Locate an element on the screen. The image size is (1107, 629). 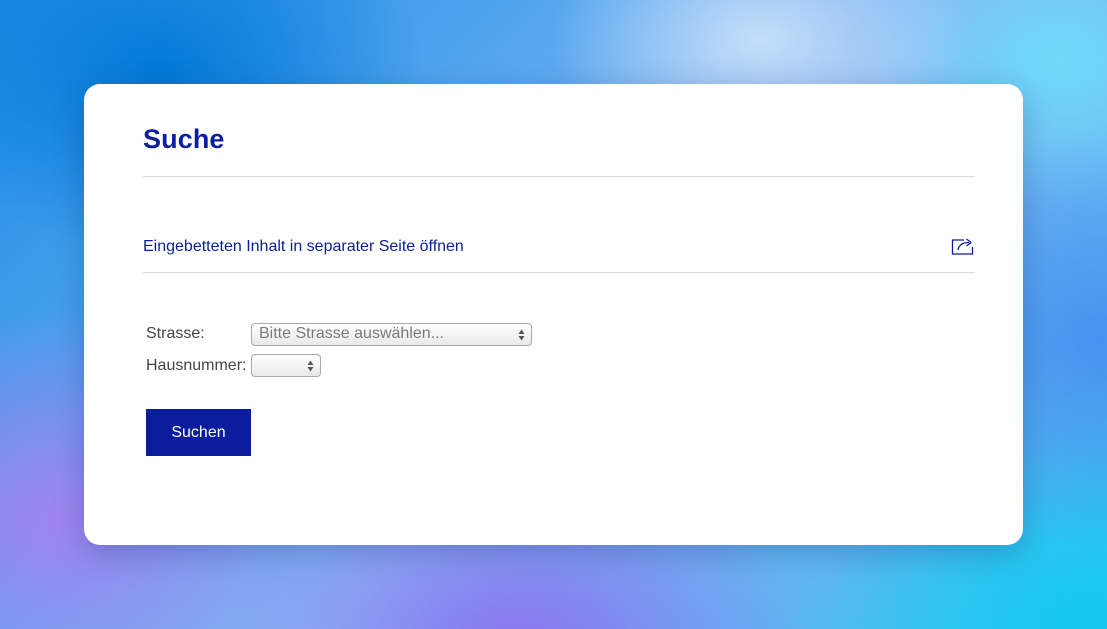
search-button: Suchen is located at coordinates (198, 432).